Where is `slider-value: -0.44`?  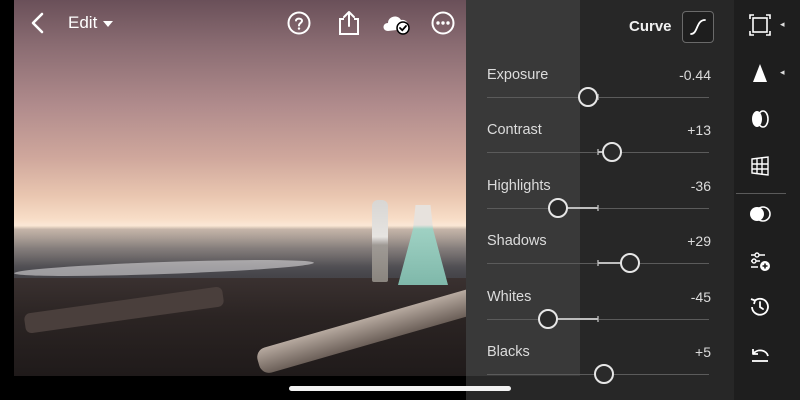
slider-value: -0.44 is located at coordinates (695, 75).